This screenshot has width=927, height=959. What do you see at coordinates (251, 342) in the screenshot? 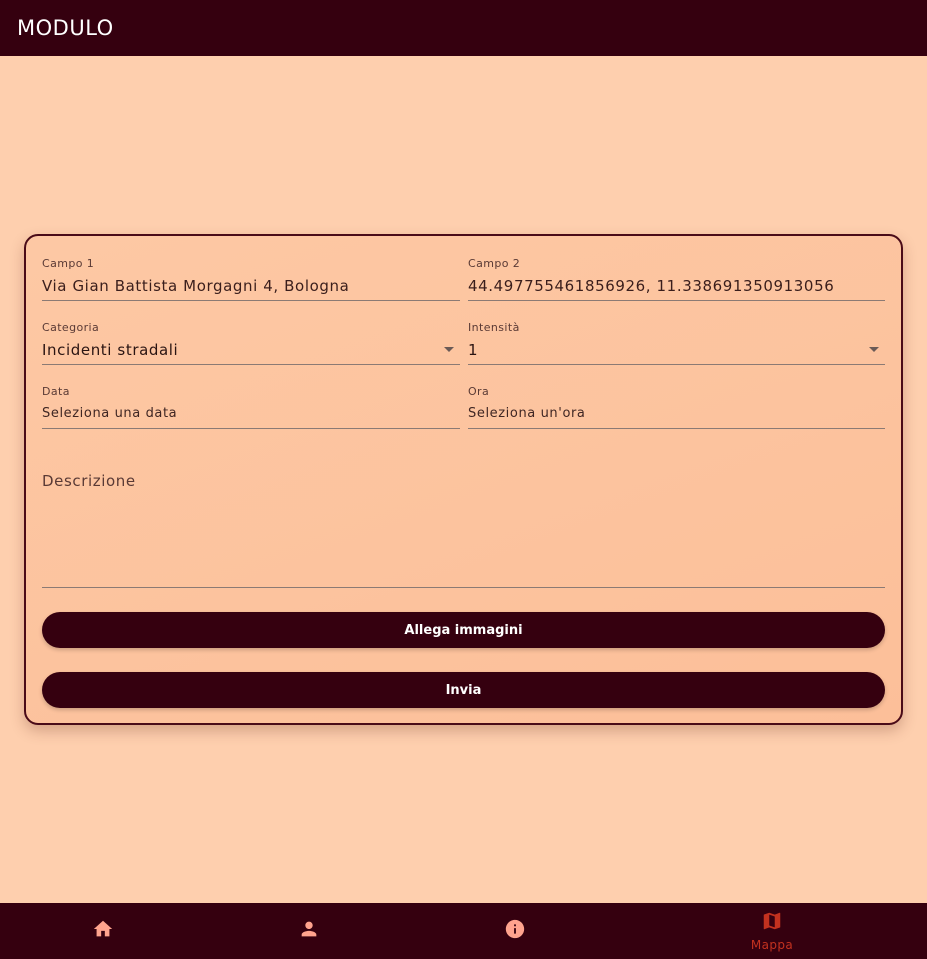
I see `categoria-dropdown: Categoria Incidenti stradali` at bounding box center [251, 342].